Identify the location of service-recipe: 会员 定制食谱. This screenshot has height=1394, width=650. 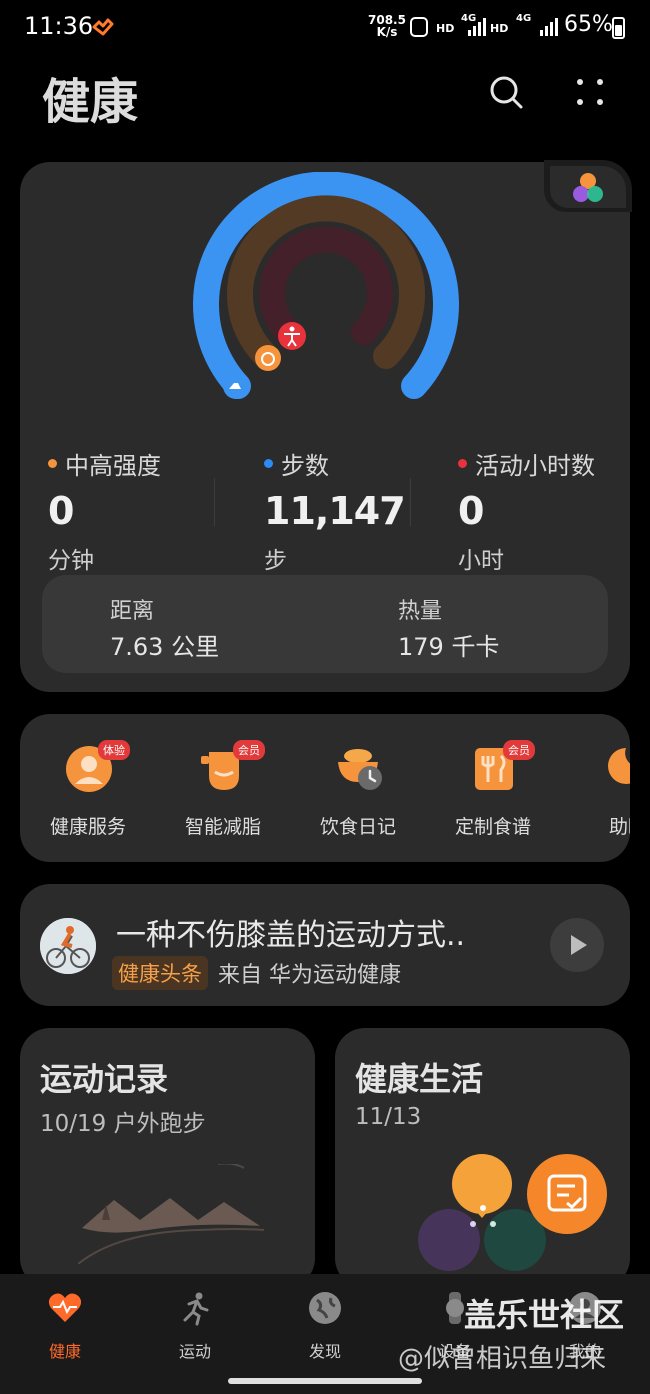
(493, 788).